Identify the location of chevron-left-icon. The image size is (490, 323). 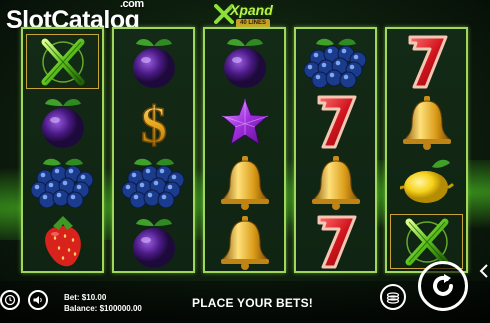
(483, 271).